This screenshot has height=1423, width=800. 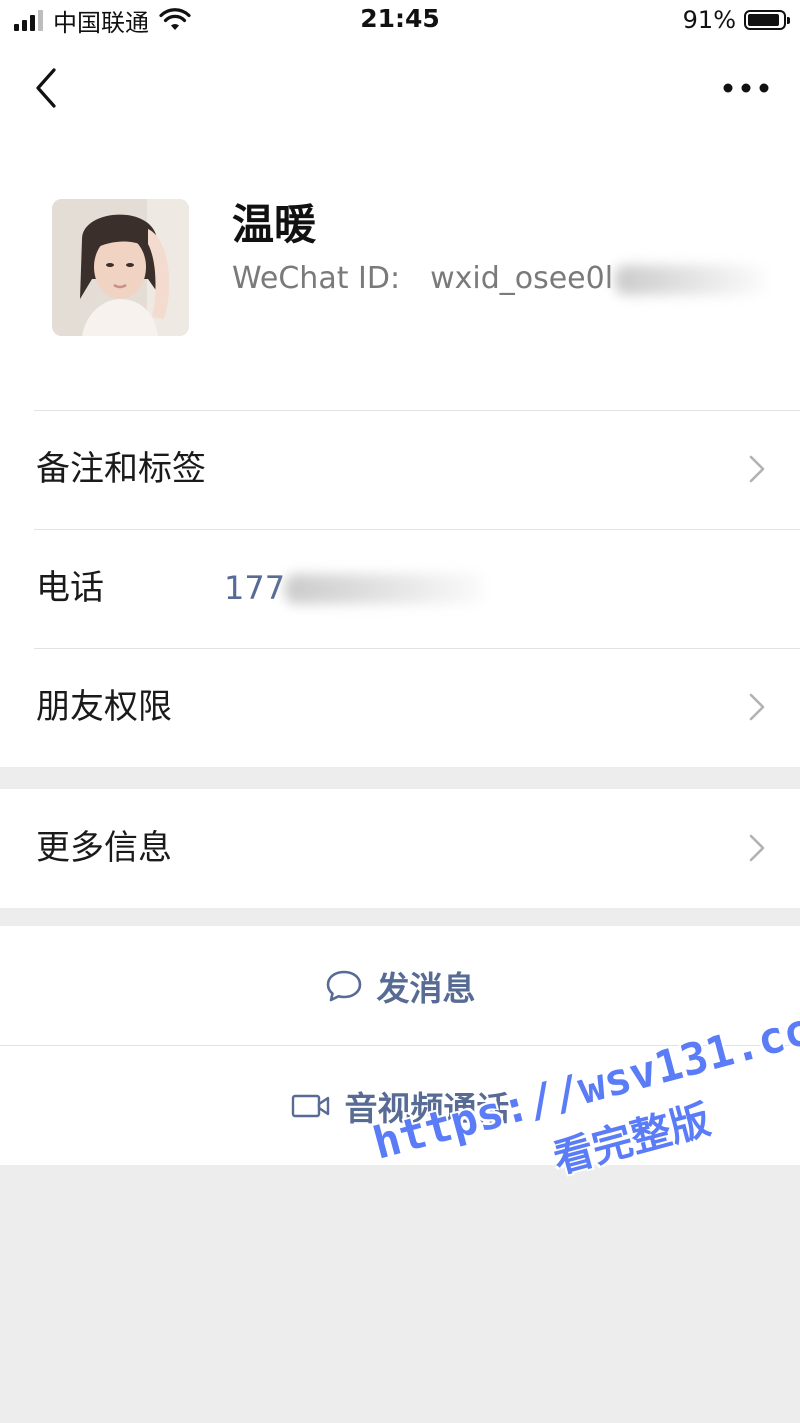 I want to click on contact-name: 温暖, so click(x=274, y=224).